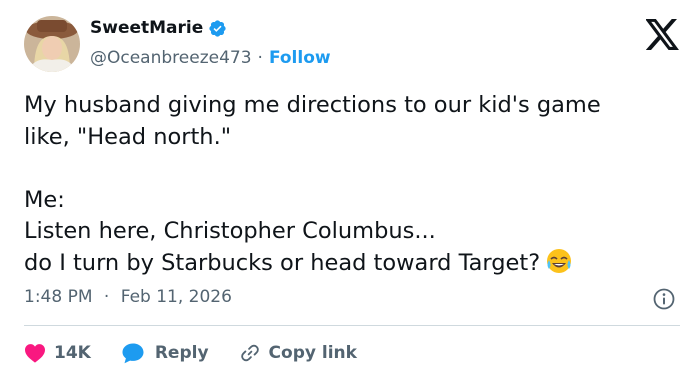 Image resolution: width=700 pixels, height=379 pixels. I want to click on handle-row: @Oceanbreeze473 · Follow, so click(210, 58).